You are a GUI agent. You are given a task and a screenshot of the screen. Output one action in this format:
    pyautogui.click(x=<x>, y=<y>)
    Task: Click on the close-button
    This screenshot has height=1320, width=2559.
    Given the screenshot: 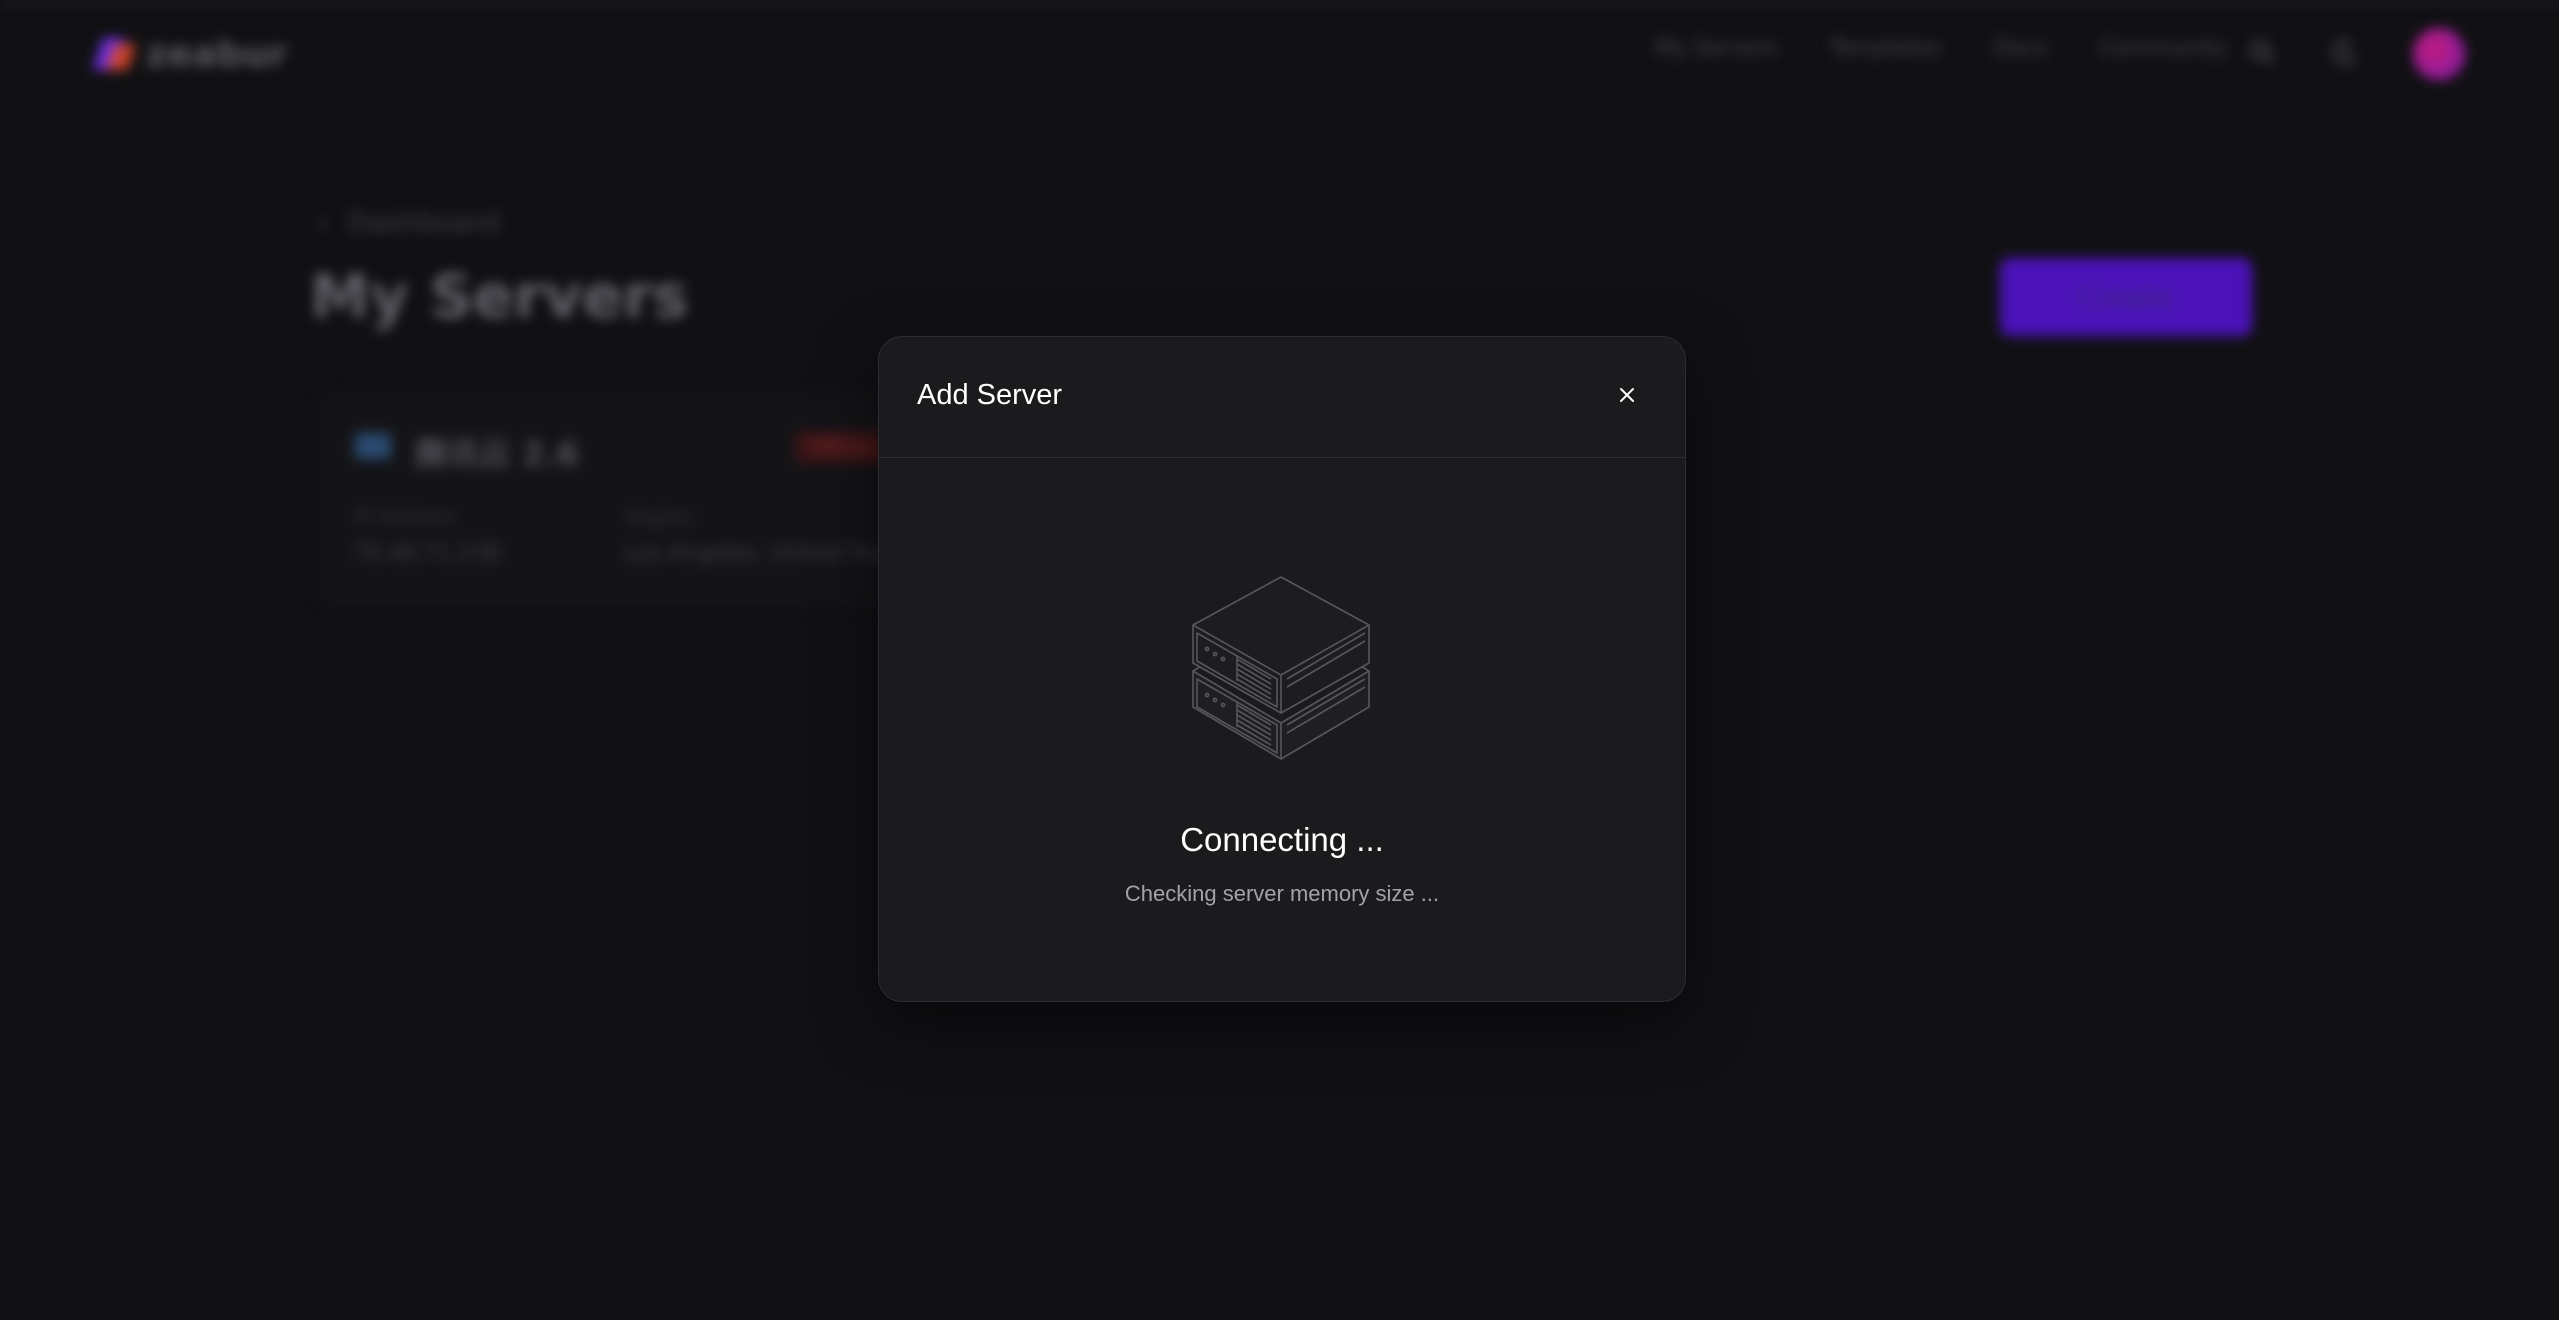 What is the action you would take?
    pyautogui.click(x=1627, y=395)
    